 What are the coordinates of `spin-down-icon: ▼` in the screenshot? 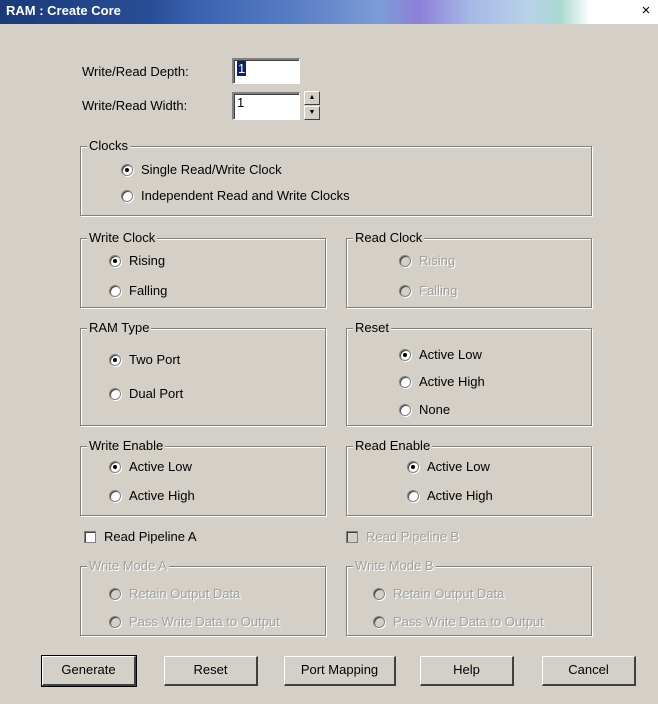 It's located at (312, 113).